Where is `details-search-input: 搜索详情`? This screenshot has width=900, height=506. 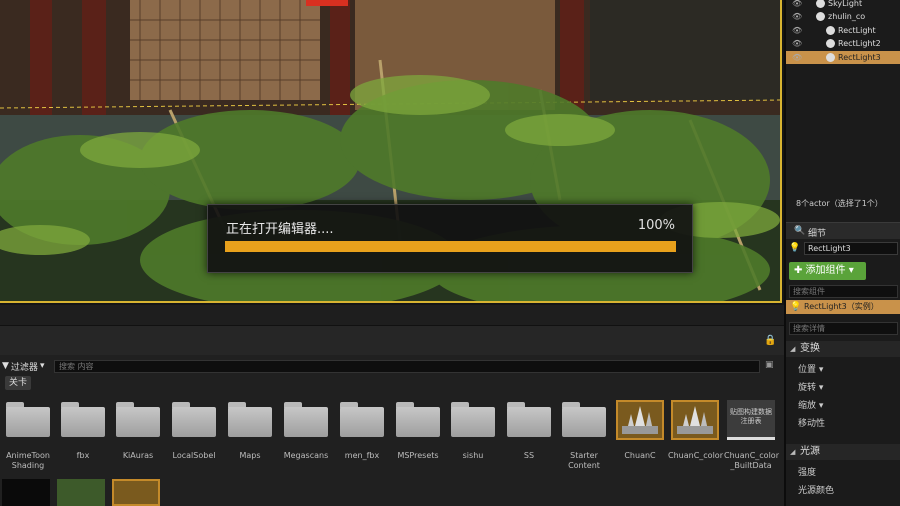 details-search-input: 搜索详情 is located at coordinates (843, 328).